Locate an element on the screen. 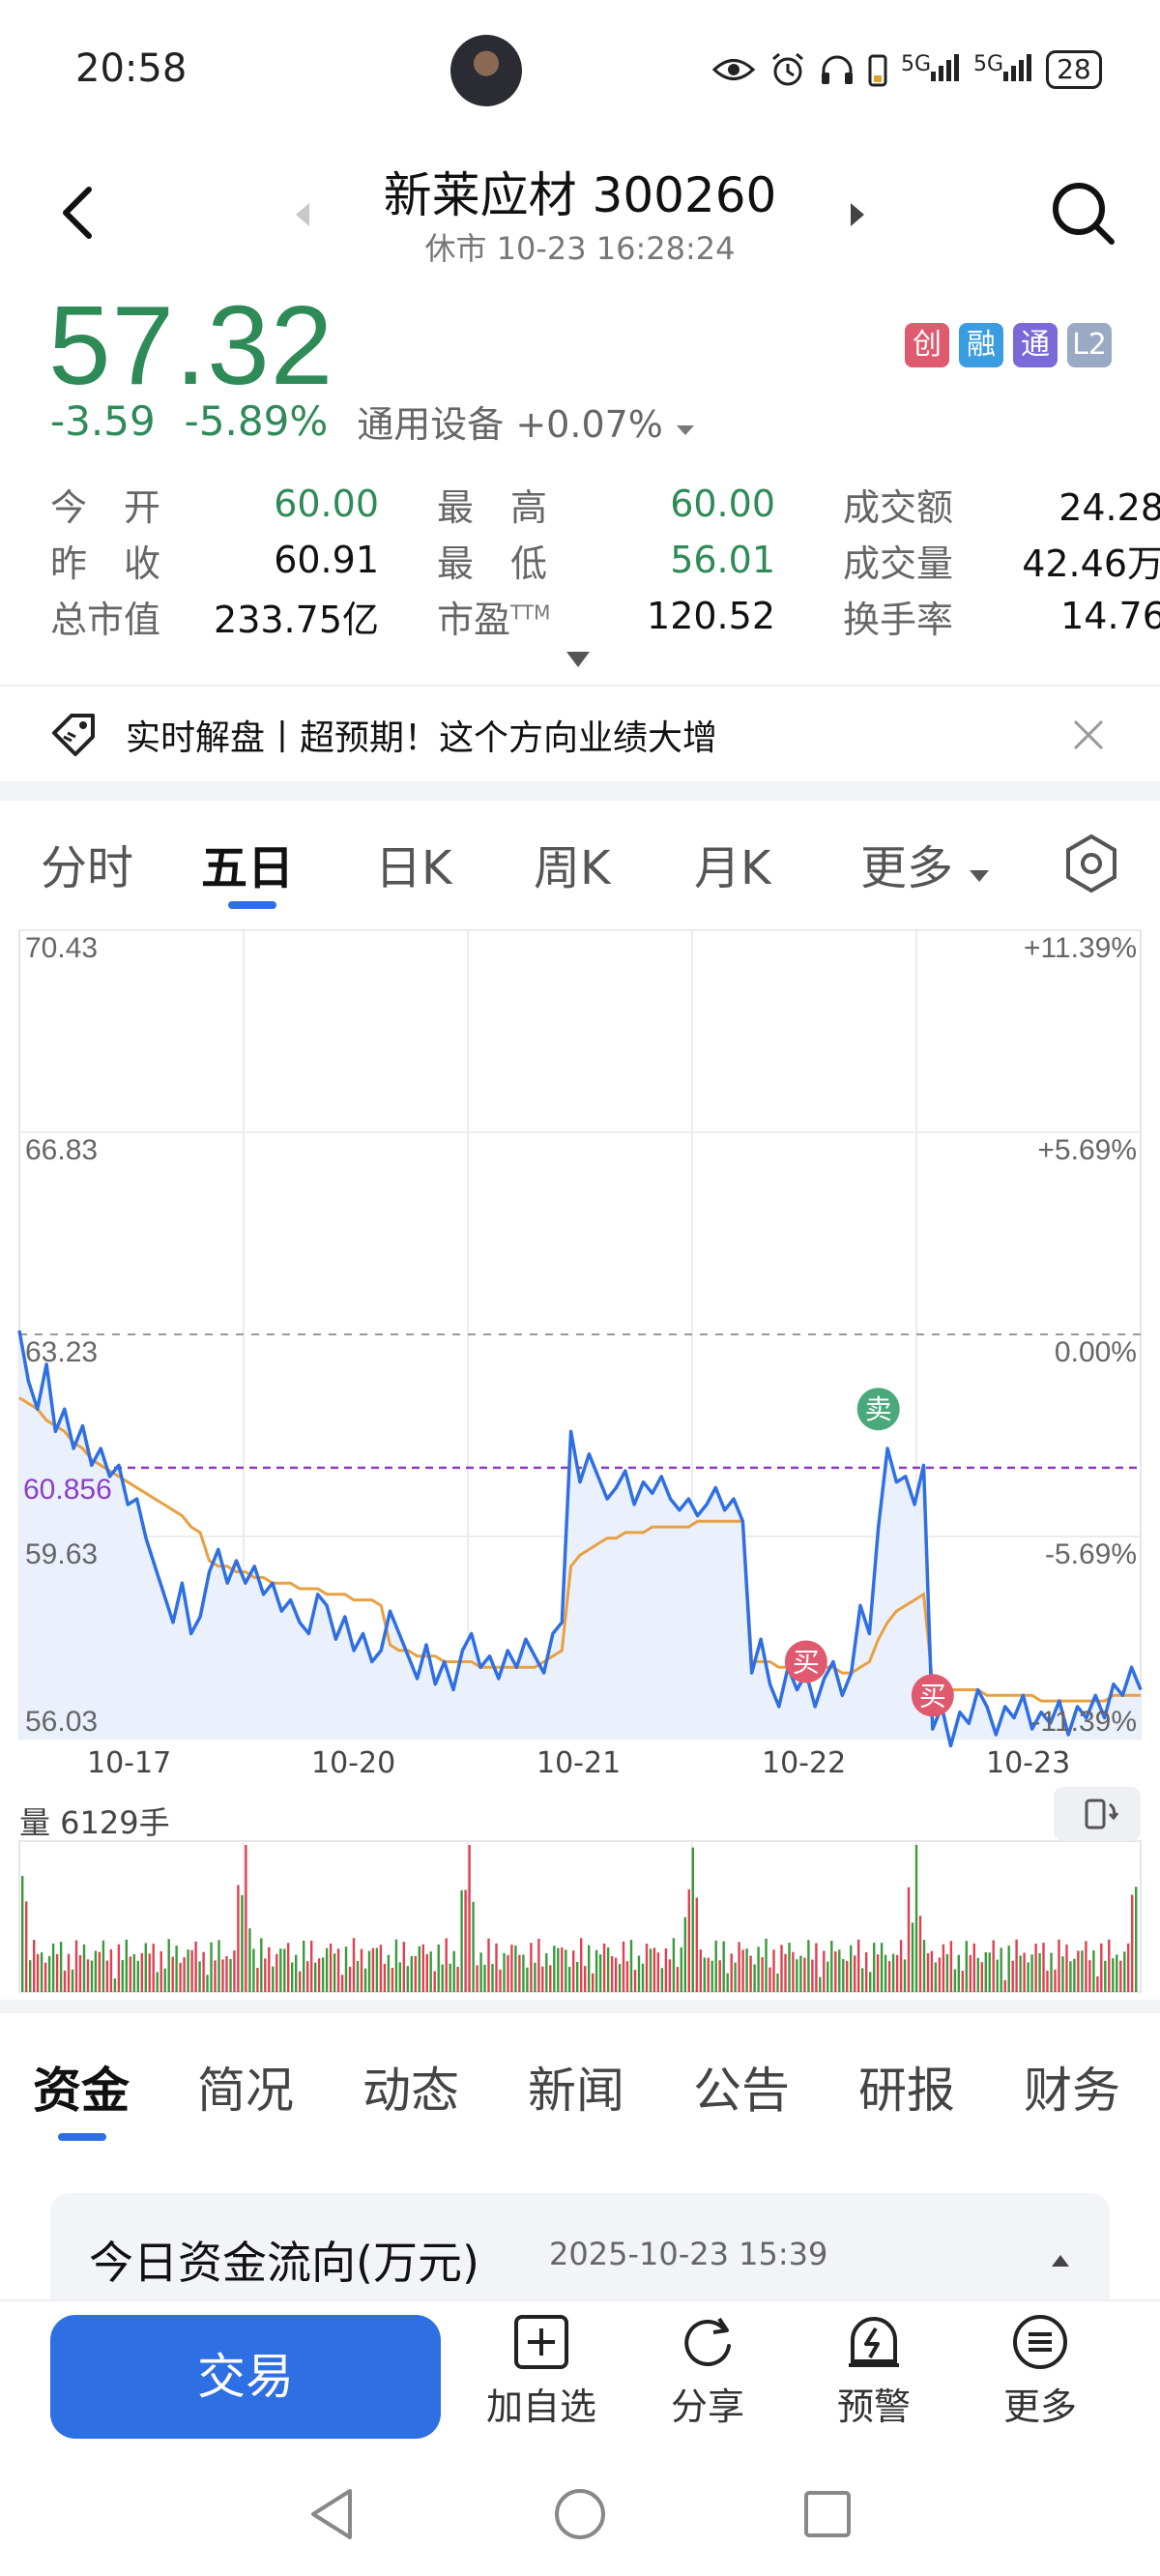  chevron-up-icon is located at coordinates (1060, 2261).